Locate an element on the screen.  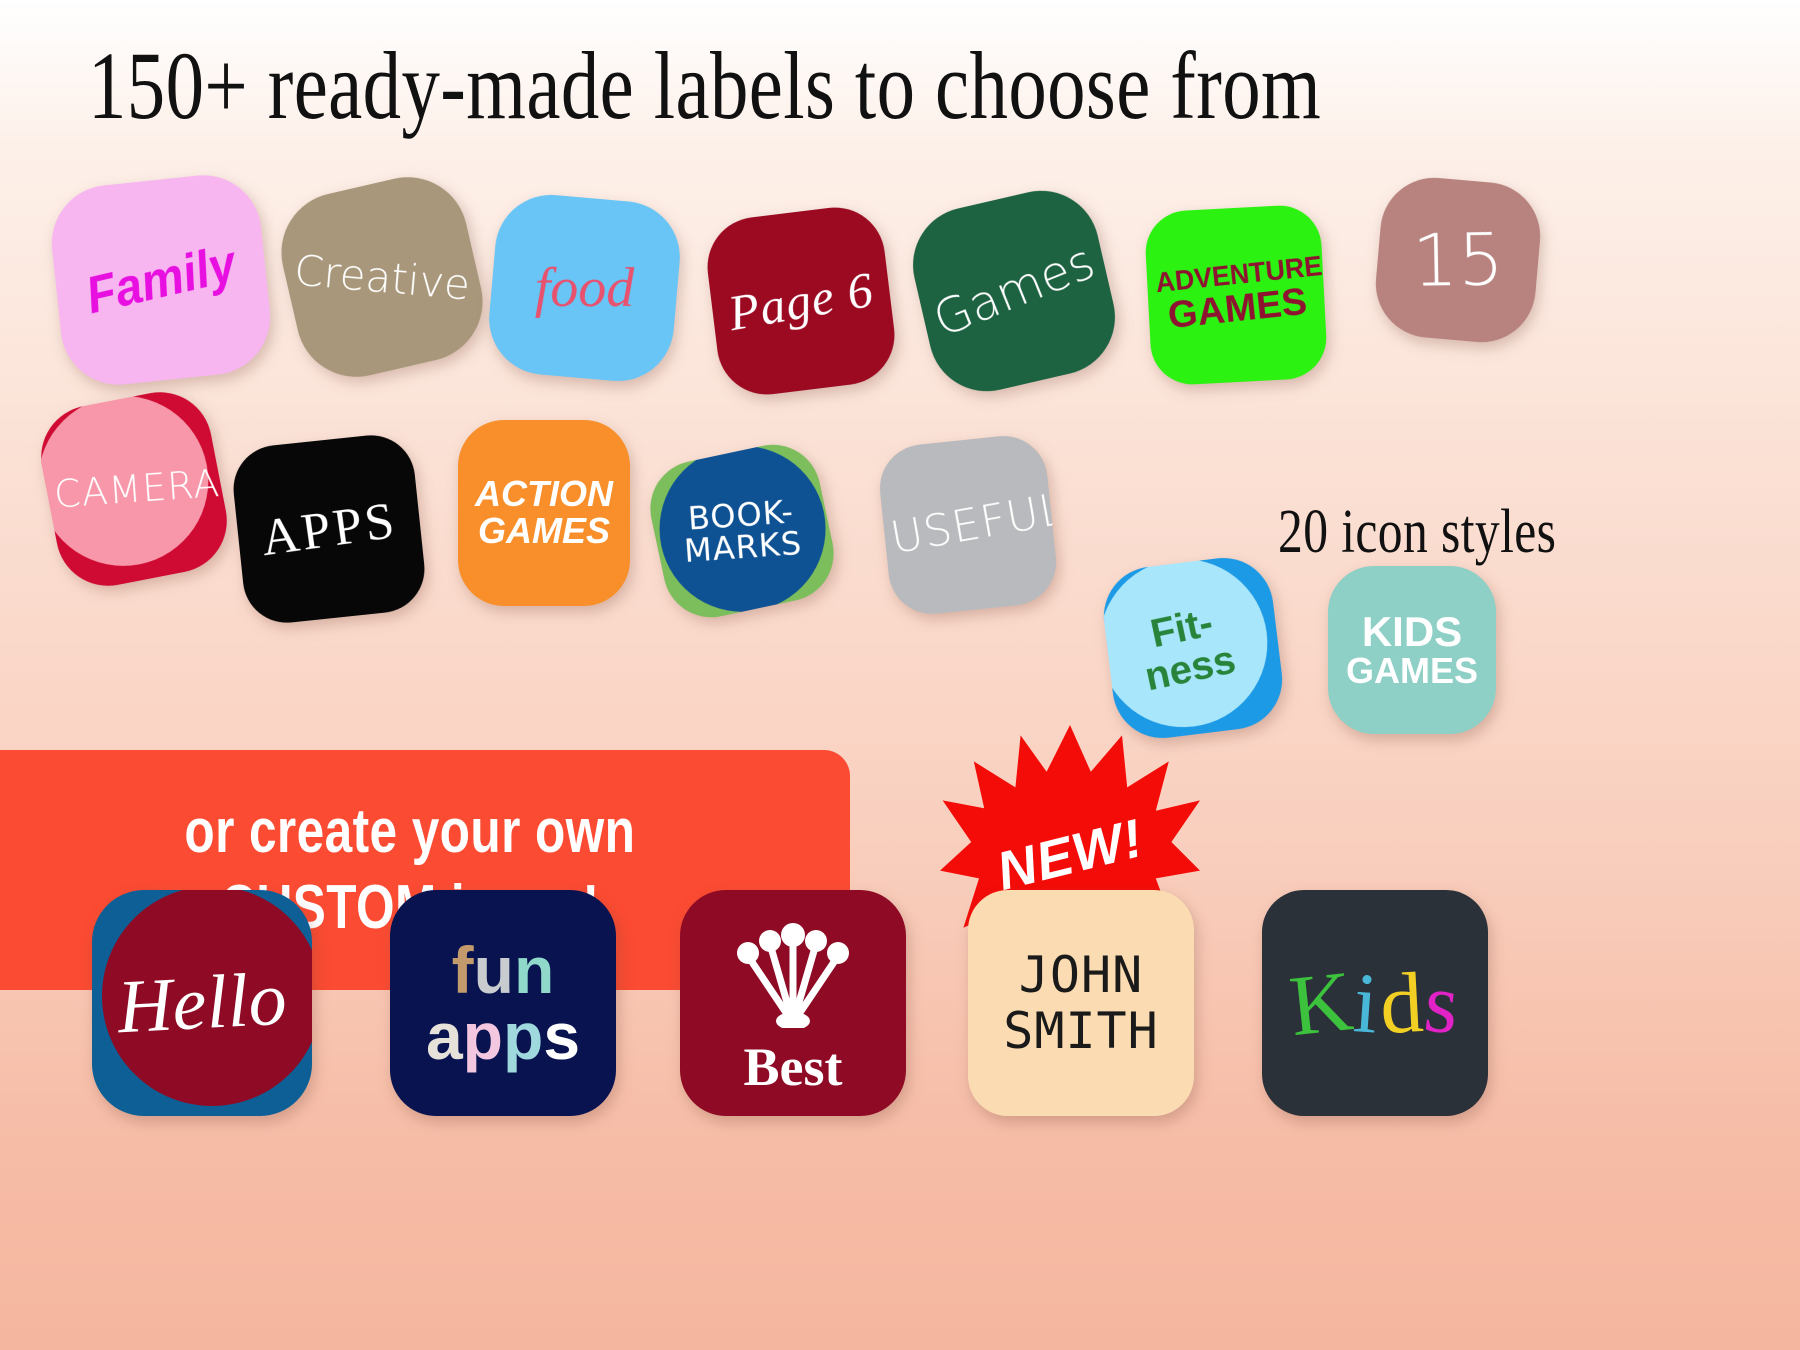
label-tile-page-6: Page 6 is located at coordinates (801, 301).